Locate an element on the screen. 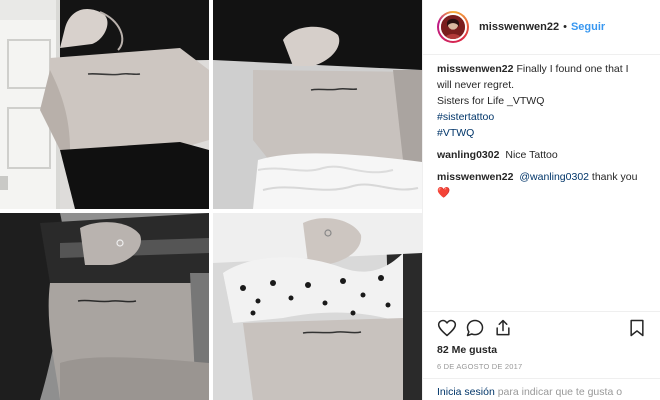 This screenshot has height=400, width=660. post-date: 6 DE AGOSTO DE 2017 is located at coordinates (541, 366).